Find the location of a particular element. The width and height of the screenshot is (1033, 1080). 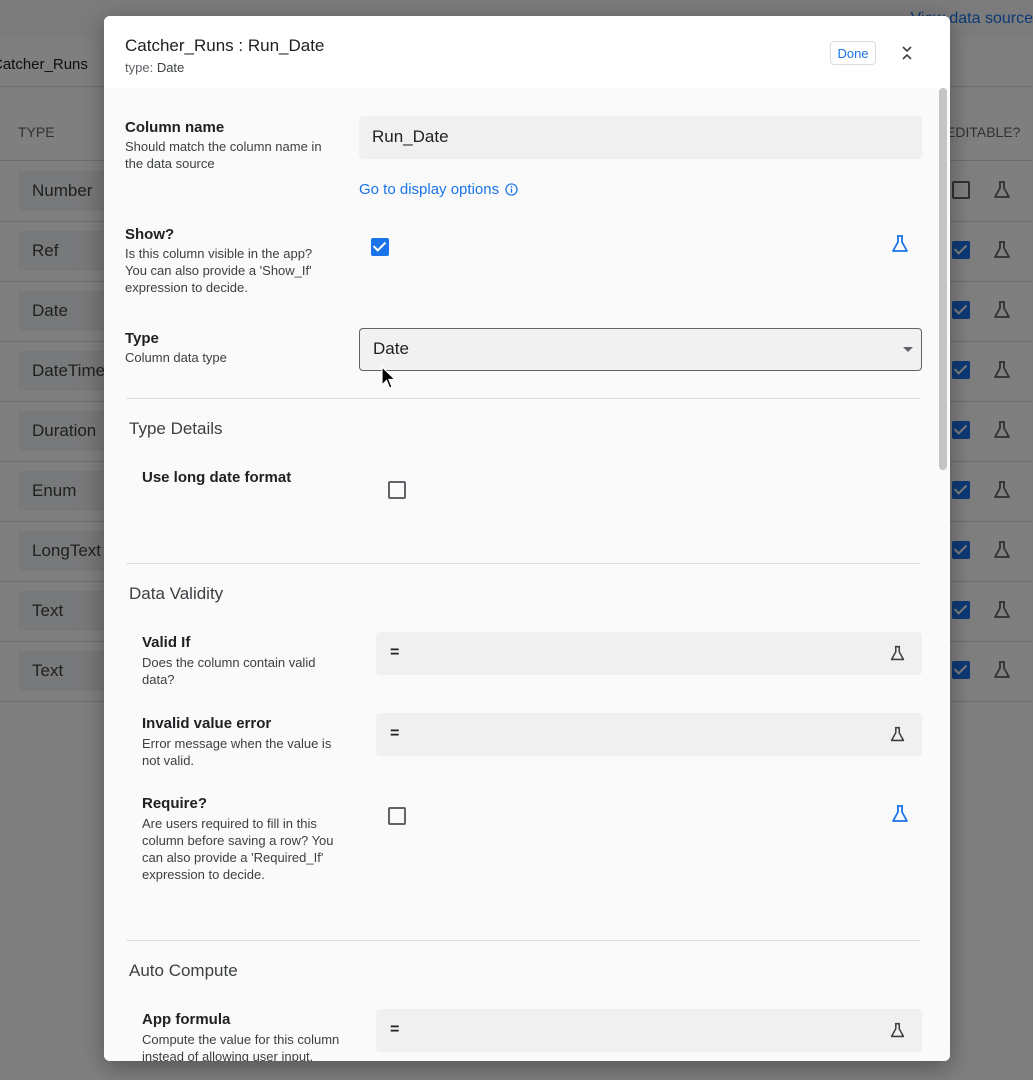

invalid-error-label: Invalid value error is located at coordinates (207, 723).